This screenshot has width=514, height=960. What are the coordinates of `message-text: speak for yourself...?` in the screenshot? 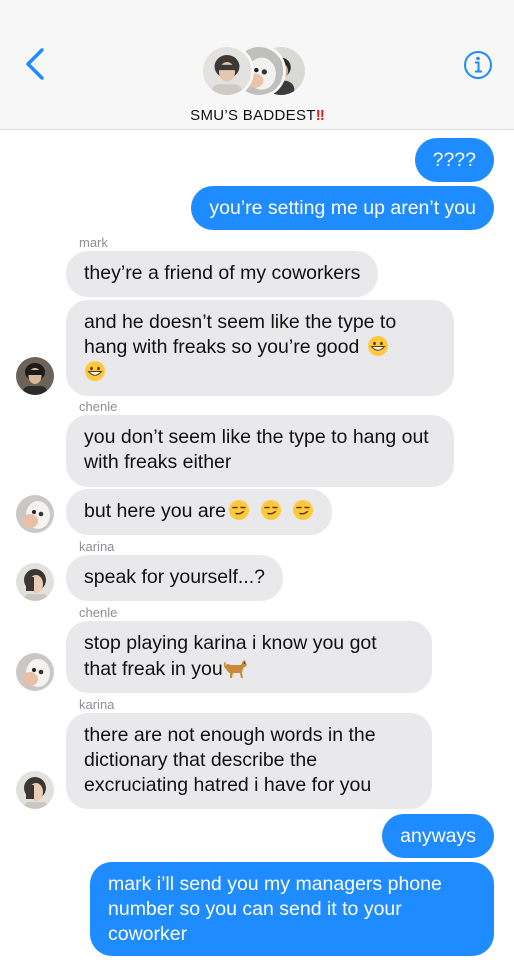 It's located at (175, 577).